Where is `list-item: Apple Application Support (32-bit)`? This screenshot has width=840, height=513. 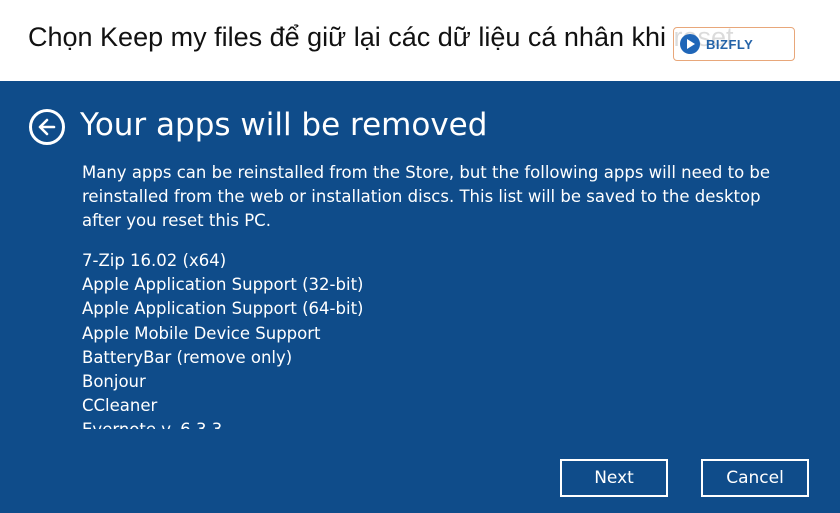 list-item: Apple Application Support (32-bit) is located at coordinates (223, 285).